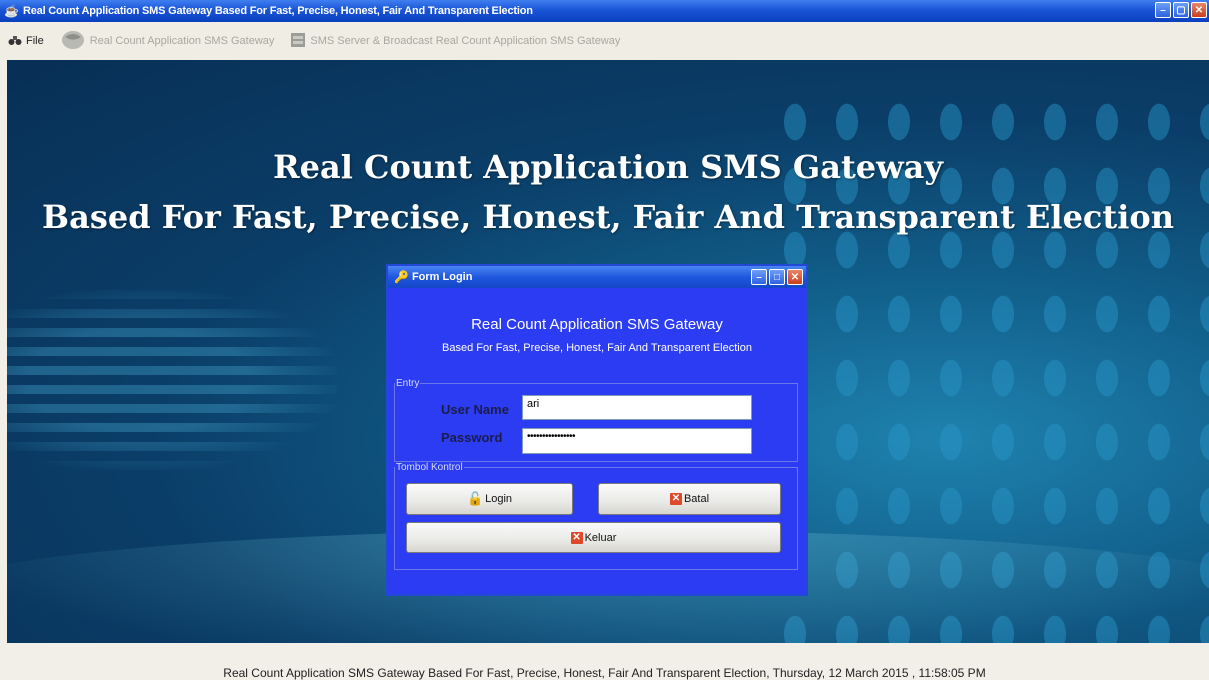  I want to click on entry-legend: Entry, so click(408, 383).